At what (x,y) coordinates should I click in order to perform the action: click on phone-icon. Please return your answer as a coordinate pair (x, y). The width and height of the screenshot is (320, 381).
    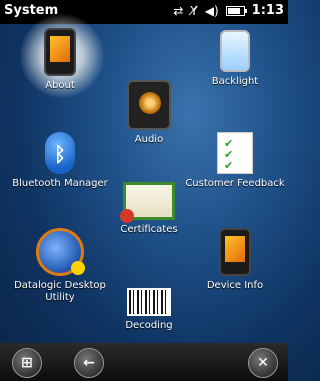
    Looking at the image, I should click on (60, 52).